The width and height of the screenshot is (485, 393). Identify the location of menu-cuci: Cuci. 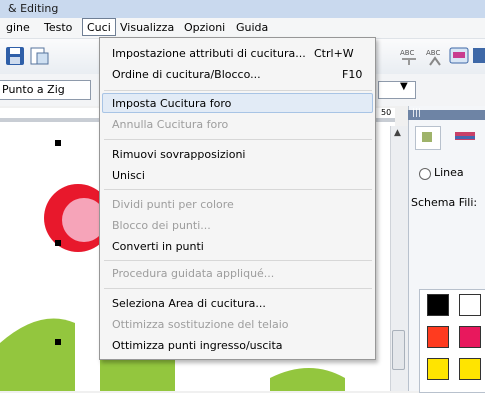
(99, 27).